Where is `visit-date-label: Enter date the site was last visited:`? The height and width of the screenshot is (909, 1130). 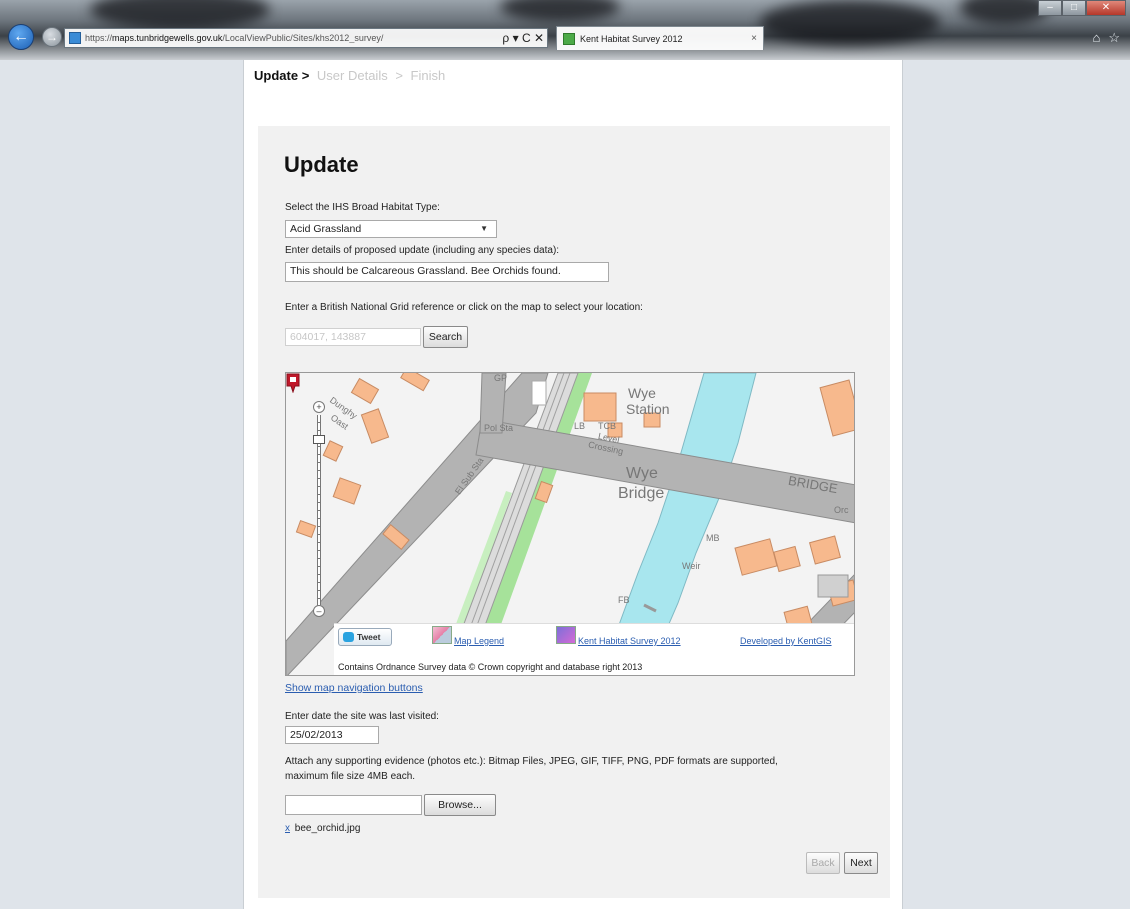 visit-date-label: Enter date the site was last visited: is located at coordinates (362, 716).